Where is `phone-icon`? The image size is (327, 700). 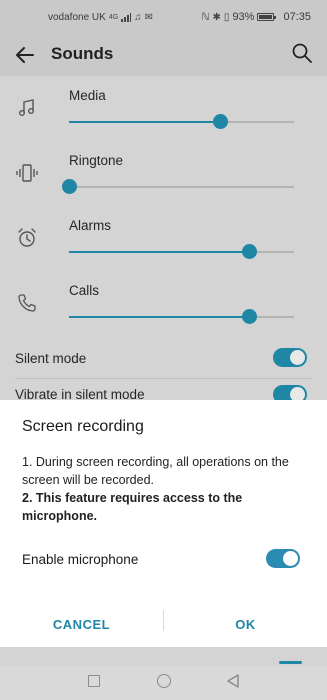
phone-icon is located at coordinates (27, 303).